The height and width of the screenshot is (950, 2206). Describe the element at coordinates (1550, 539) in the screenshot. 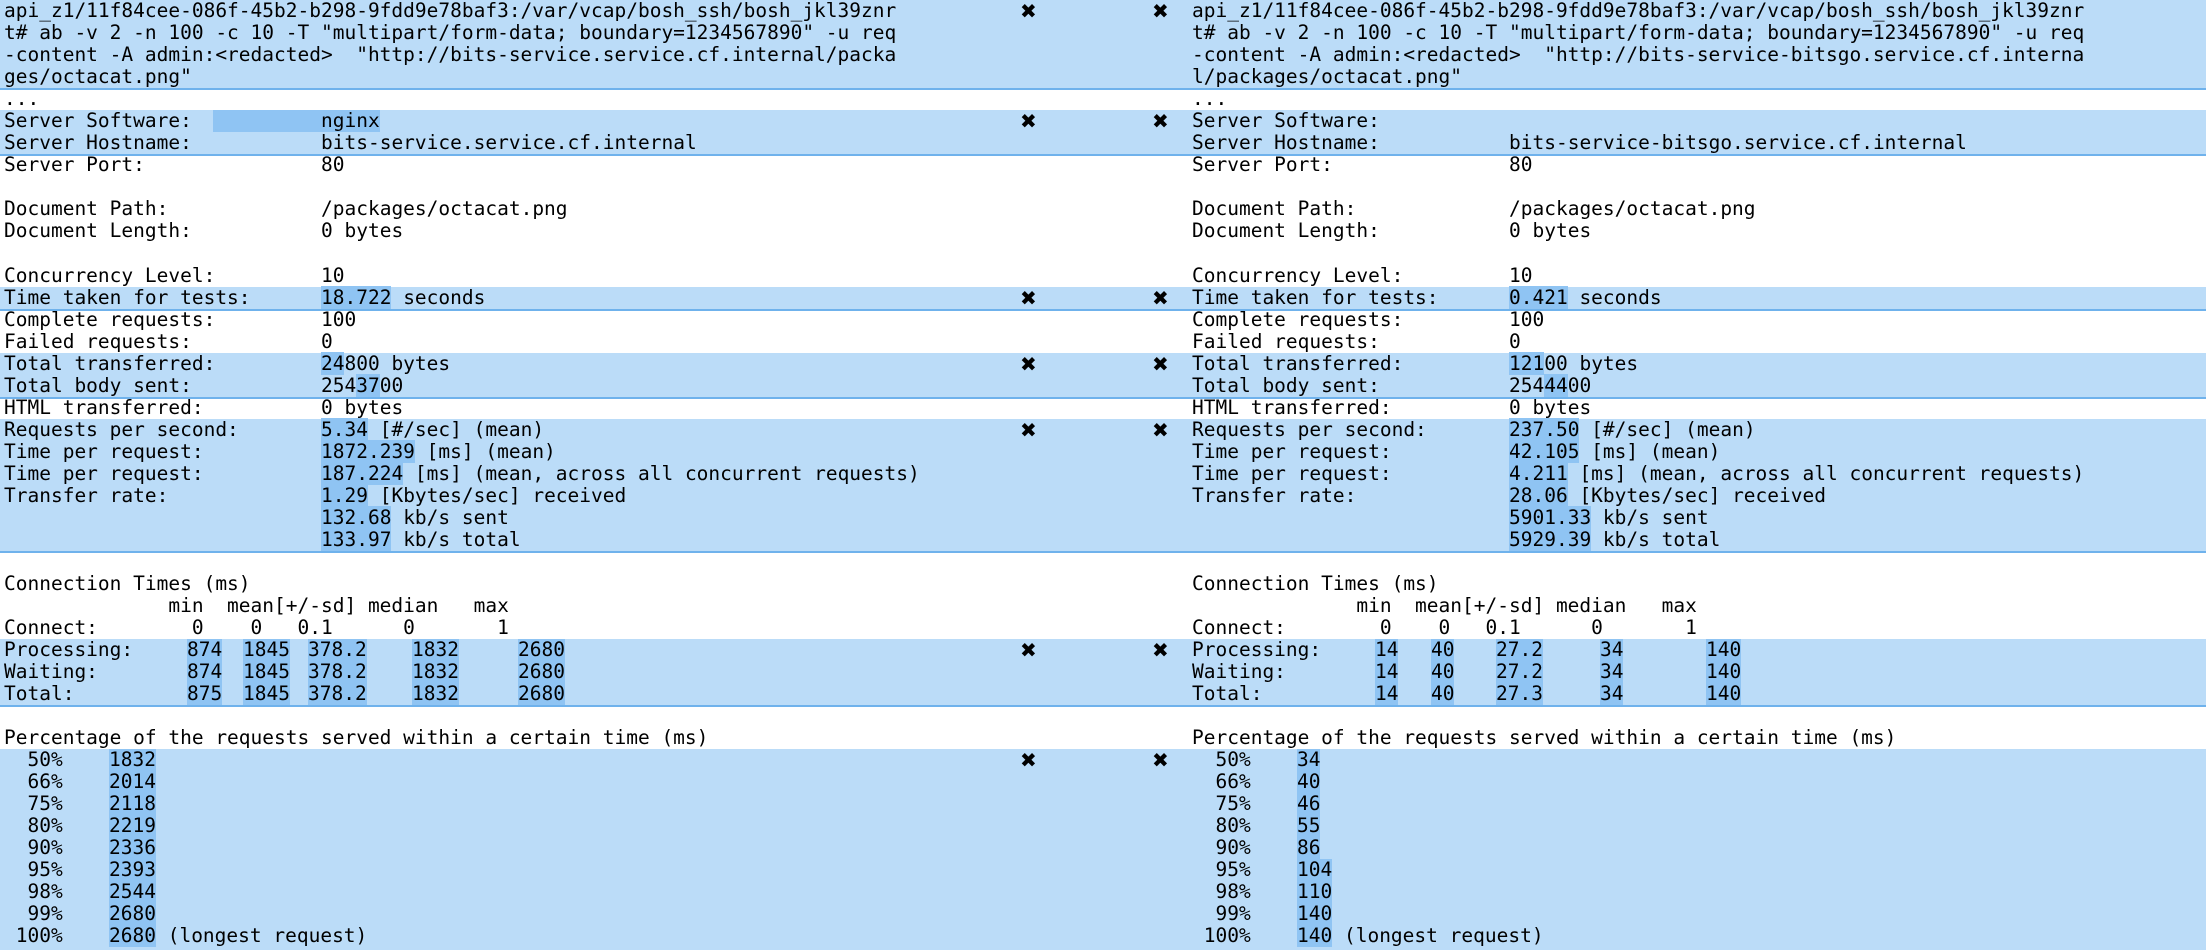

I see `total-rate-number: 5929.39` at that location.